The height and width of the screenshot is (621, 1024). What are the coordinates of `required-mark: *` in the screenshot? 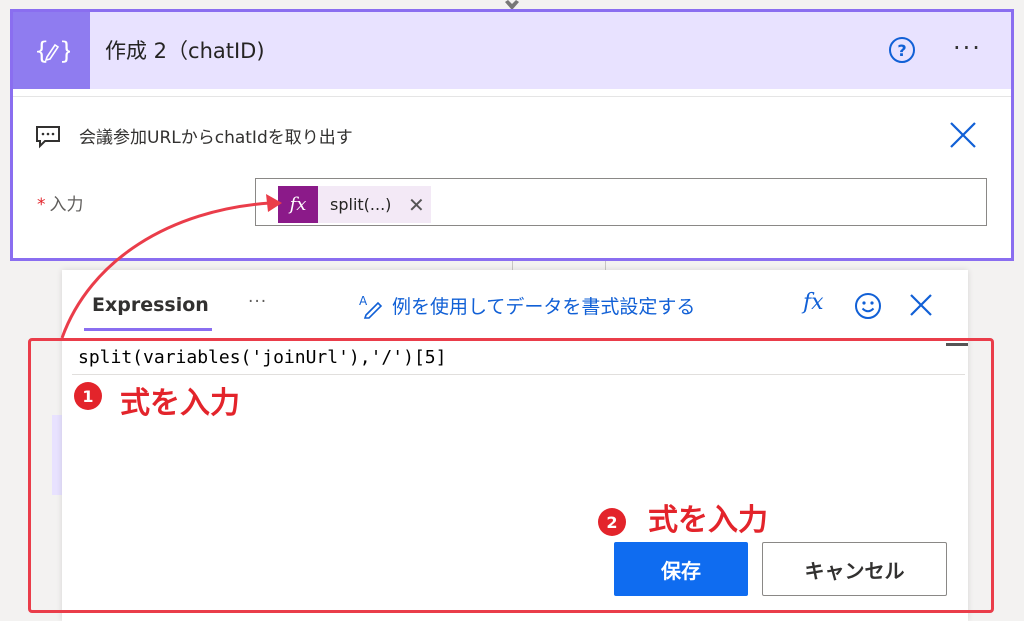 It's located at (41, 205).